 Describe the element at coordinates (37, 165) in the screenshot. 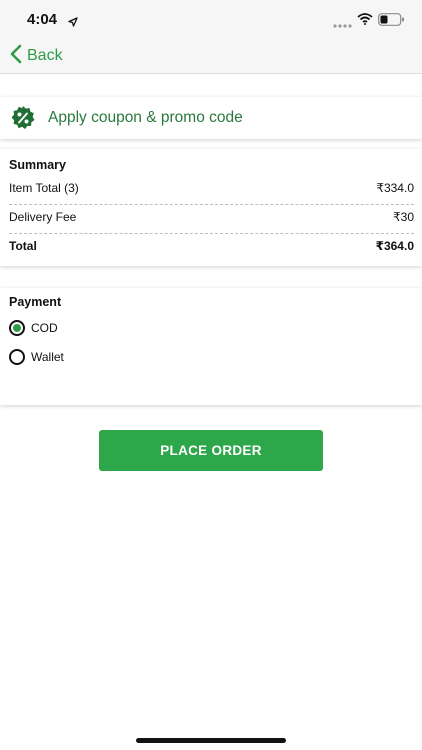

I see `summary-title: Summary` at that location.